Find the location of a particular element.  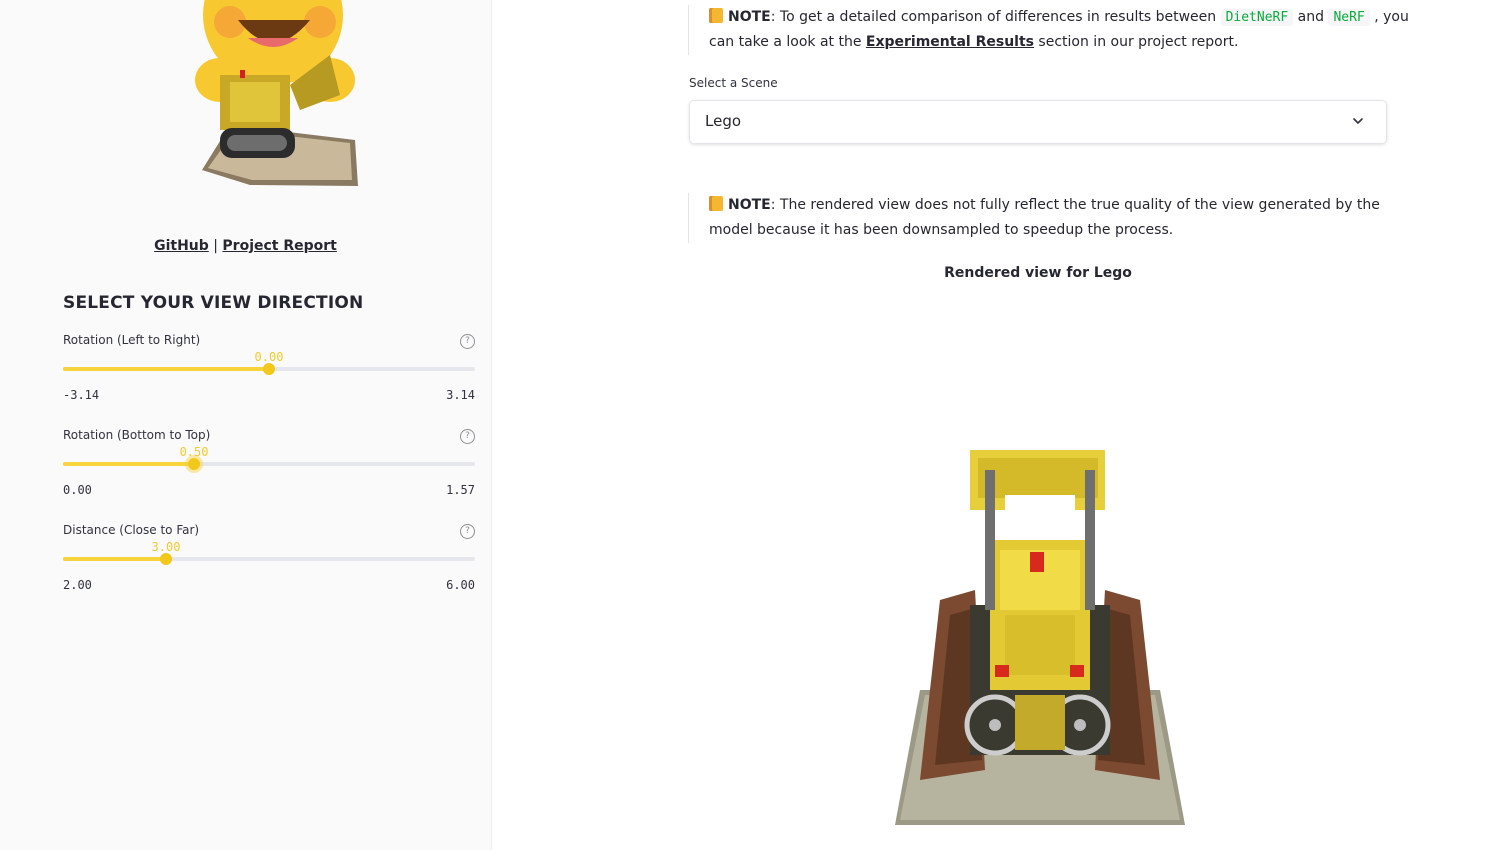

scene-select-value: Lego is located at coordinates (723, 121).